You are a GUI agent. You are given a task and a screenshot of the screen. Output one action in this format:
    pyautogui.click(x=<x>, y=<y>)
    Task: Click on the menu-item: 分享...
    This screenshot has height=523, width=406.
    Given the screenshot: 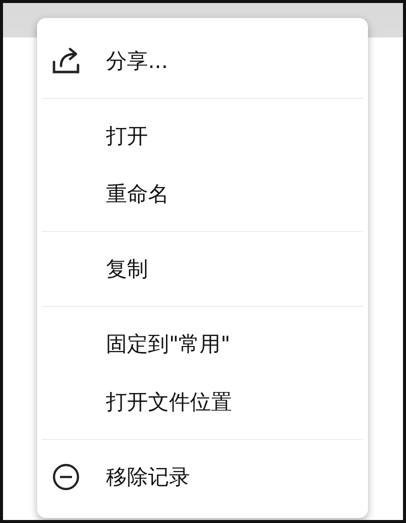 What is the action you would take?
    pyautogui.click(x=137, y=61)
    